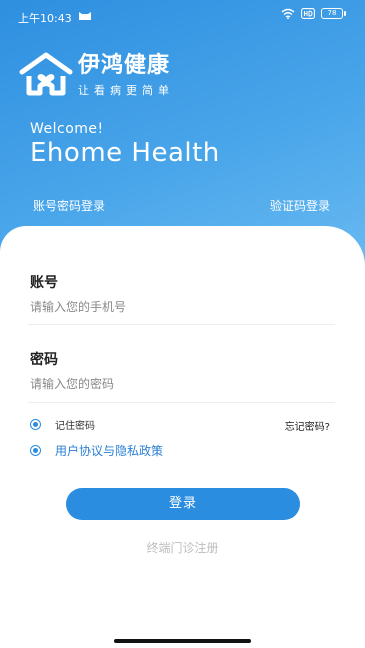 This screenshot has height=648, width=365. Describe the element at coordinates (308, 13) in the screenshot. I see `hd-icon` at that location.